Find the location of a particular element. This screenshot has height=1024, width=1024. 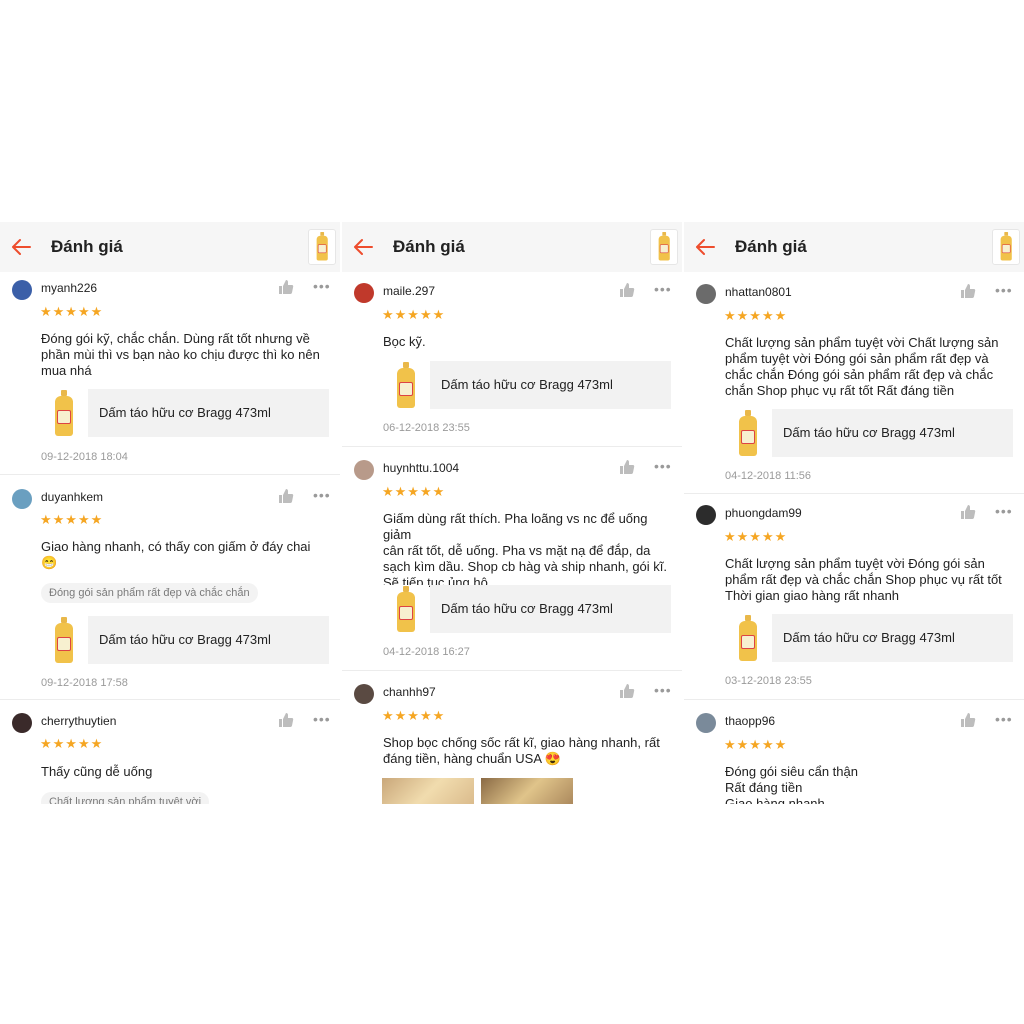

review-date: 04-12-2018 11:56 is located at coordinates (768, 476).